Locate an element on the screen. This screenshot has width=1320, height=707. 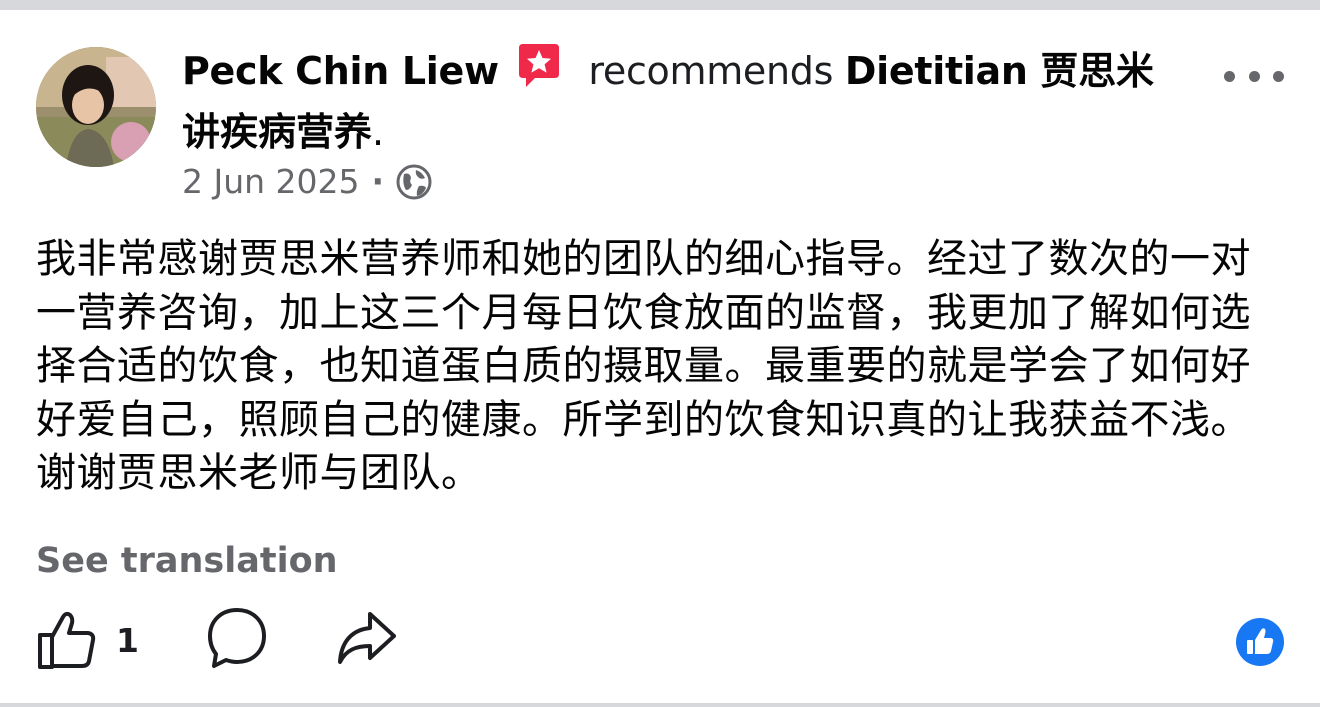
recommend-verb: recommends is located at coordinates (711, 71).